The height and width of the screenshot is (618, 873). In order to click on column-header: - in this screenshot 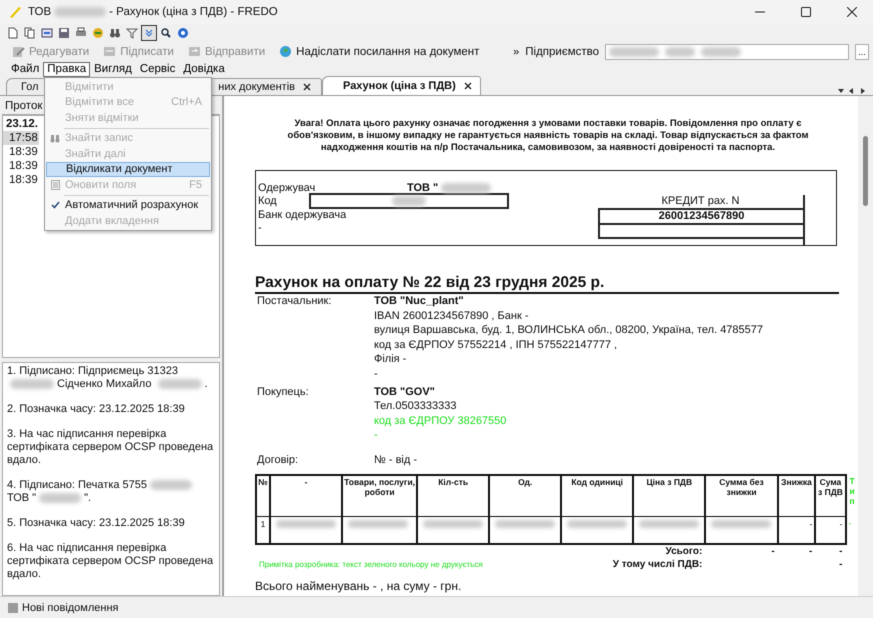, I will do `click(306, 495)`.